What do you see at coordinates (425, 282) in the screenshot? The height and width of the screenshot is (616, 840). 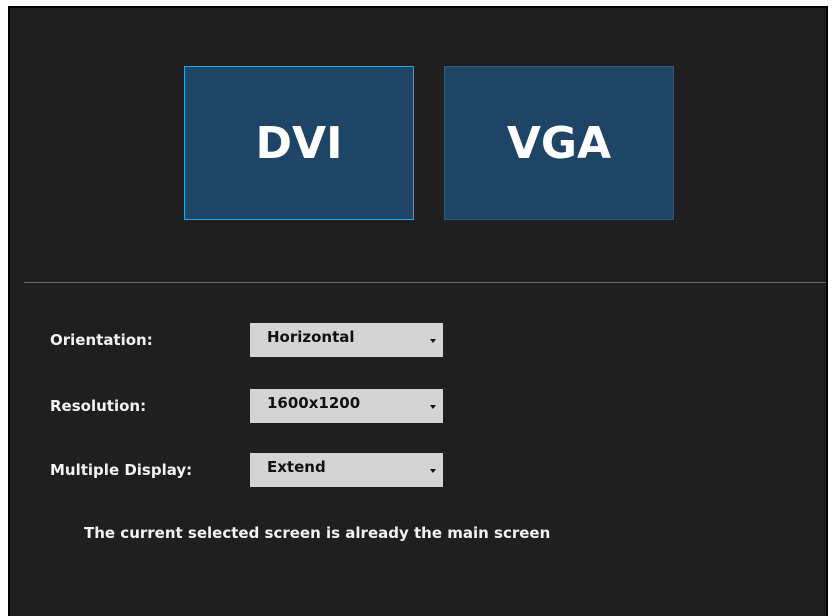 I see `section-divider` at bounding box center [425, 282].